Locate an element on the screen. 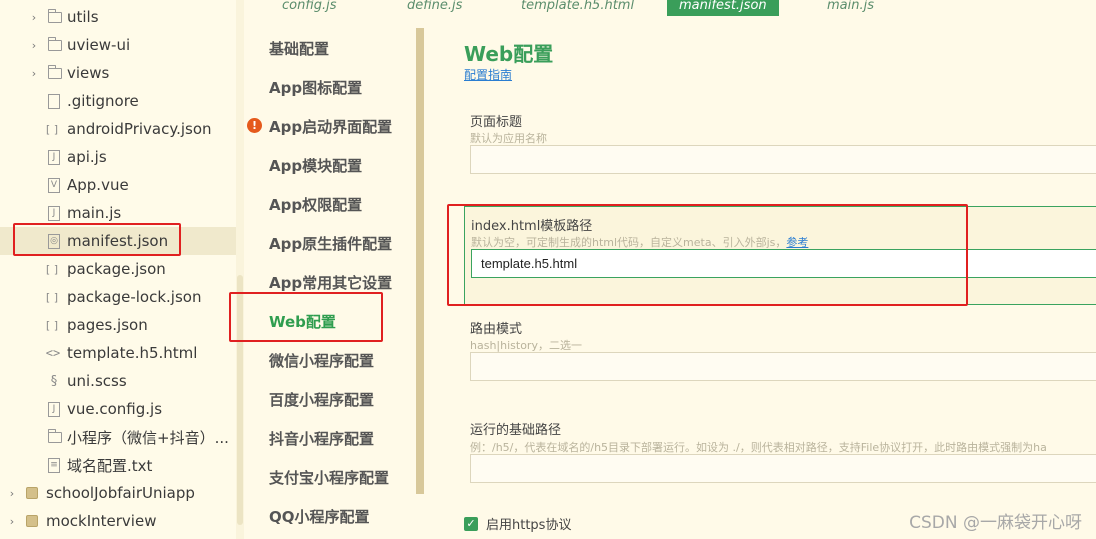 This screenshot has width=1096, height=539. tree-item-uni-scss: § uni.scss is located at coordinates (118, 381).